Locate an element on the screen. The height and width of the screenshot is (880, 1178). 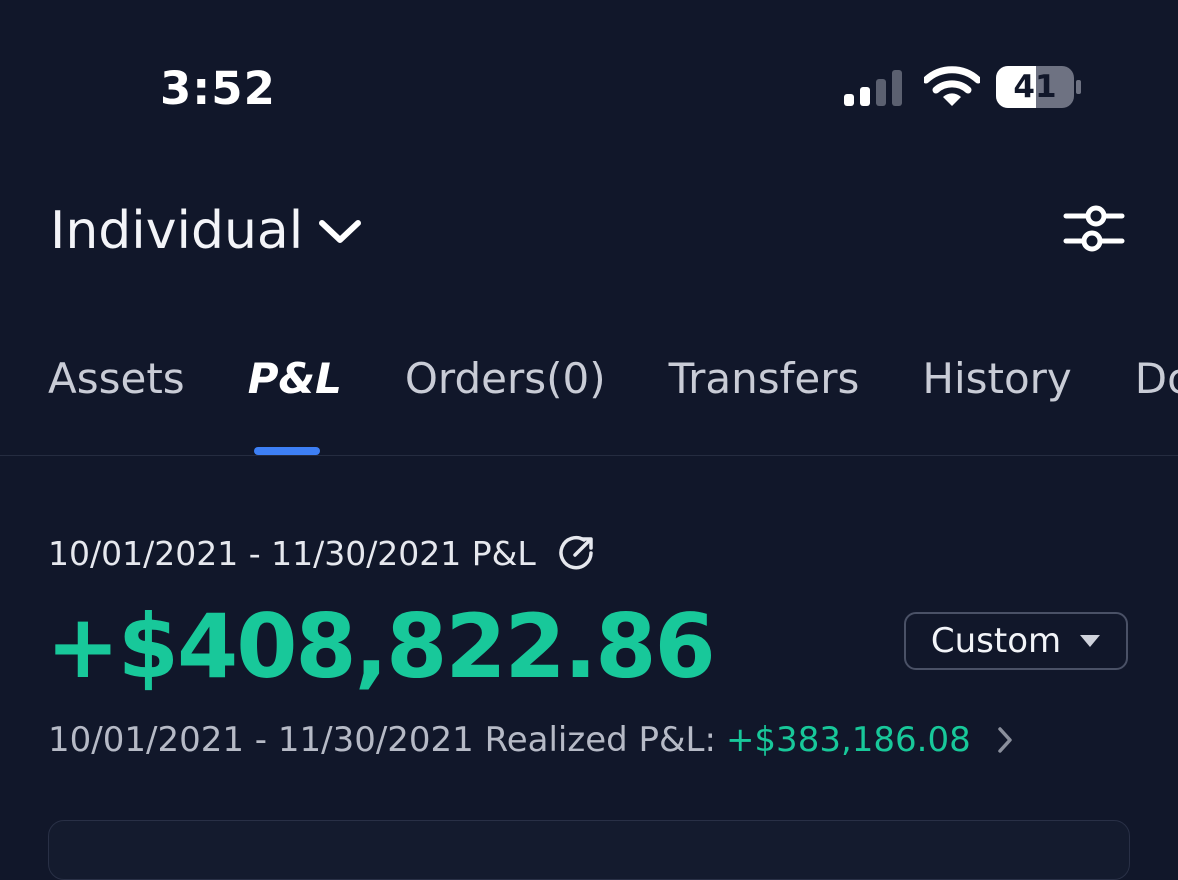
tab-assets: Assets is located at coordinates (116, 379).